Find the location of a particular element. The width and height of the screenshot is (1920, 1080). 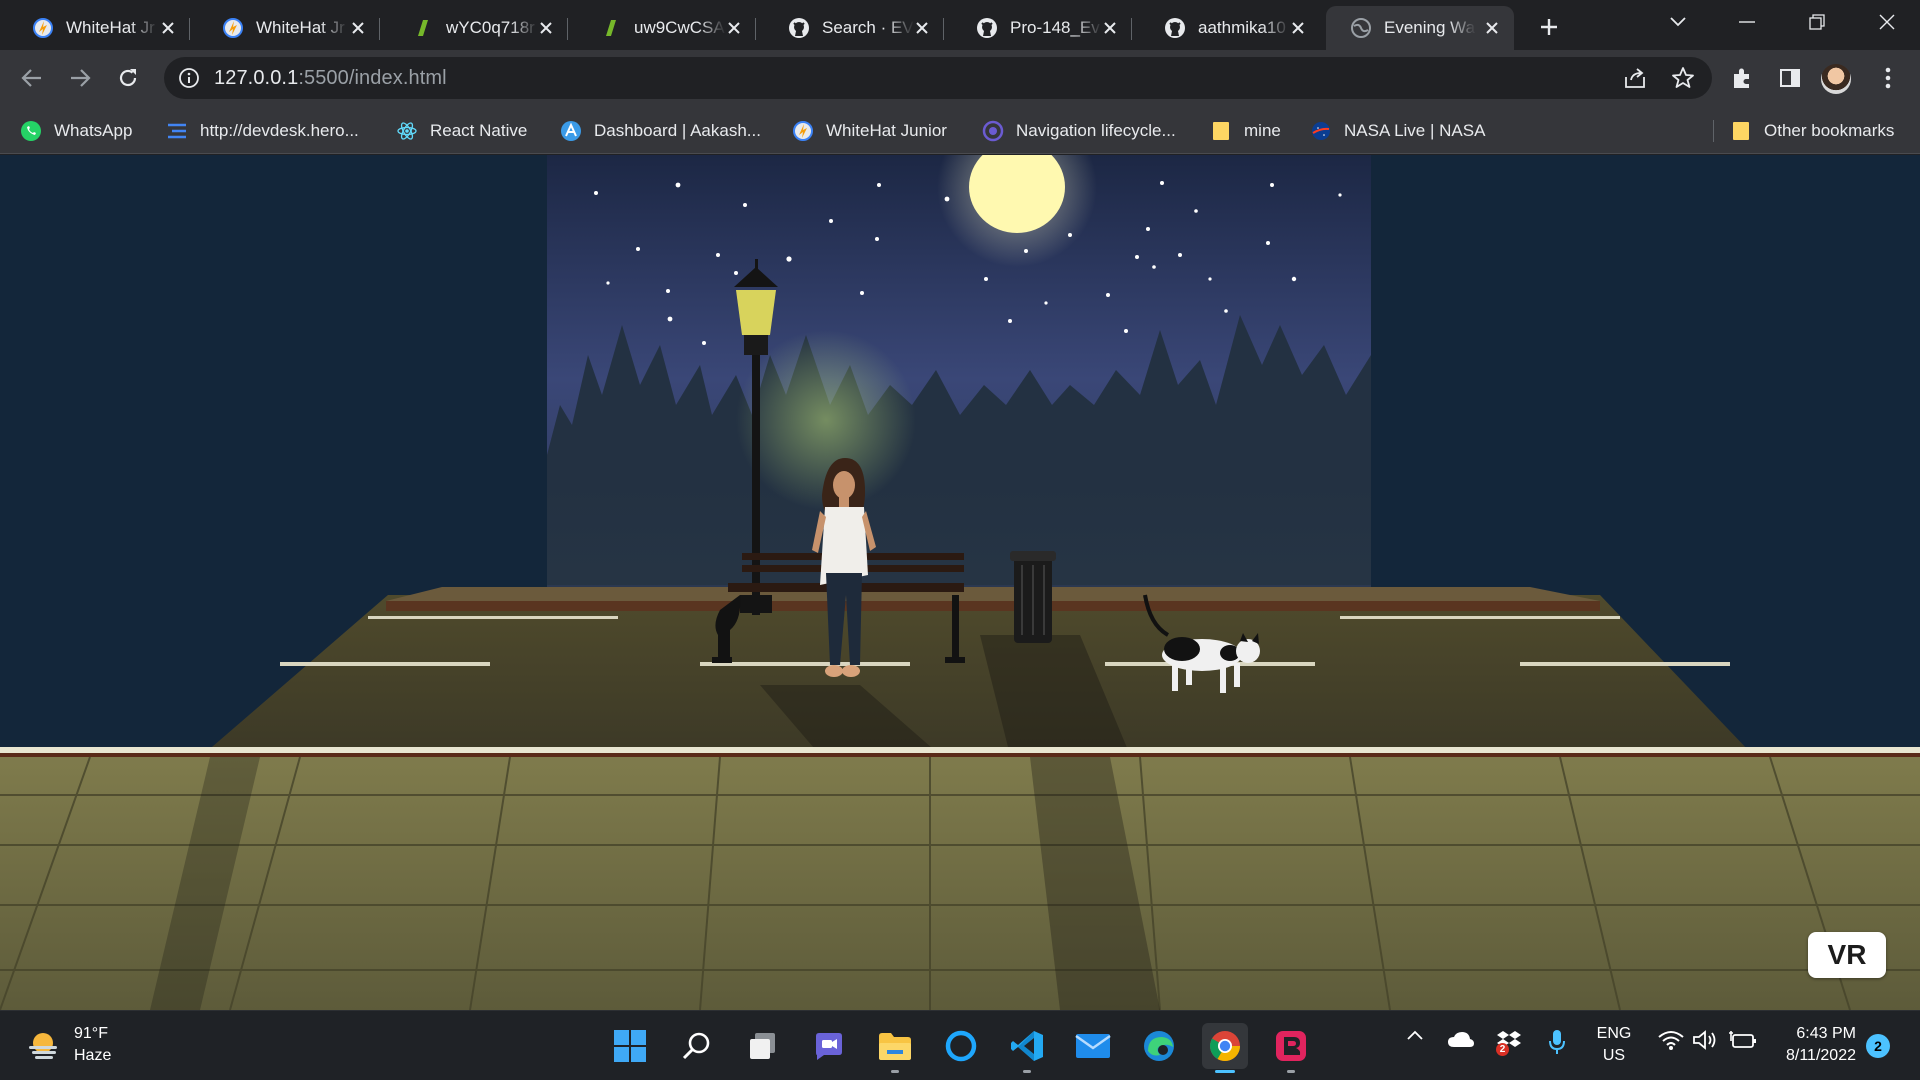

mail-button is located at coordinates (1093, 1046).